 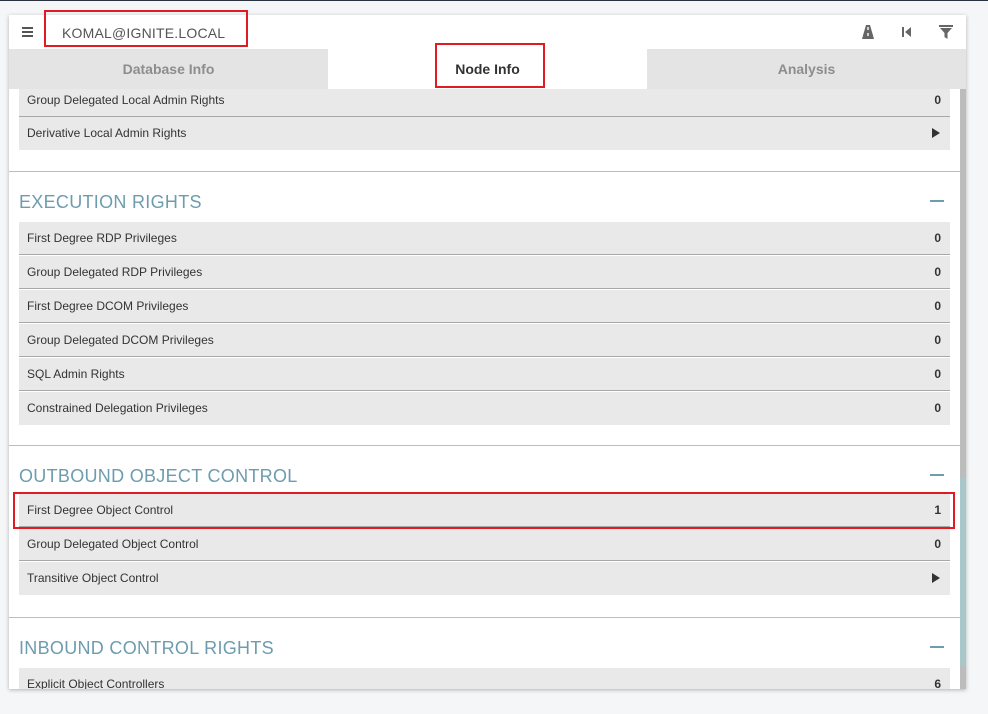 What do you see at coordinates (484, 272) in the screenshot?
I see `row-group-delegated-rdp: Group Delegated RDP Privileges 0` at bounding box center [484, 272].